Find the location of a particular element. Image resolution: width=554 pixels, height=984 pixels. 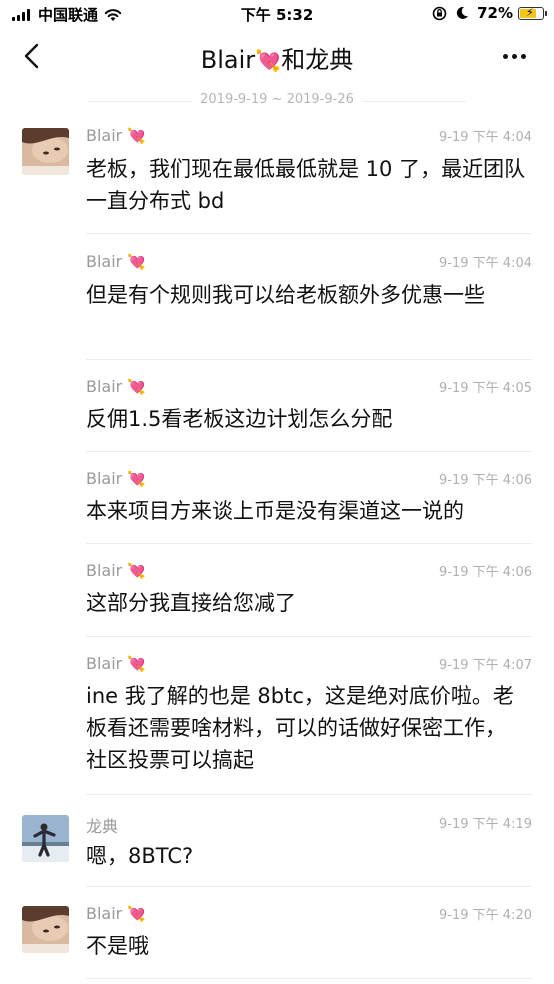

battery-icon: ⚡ is located at coordinates (532, 13).